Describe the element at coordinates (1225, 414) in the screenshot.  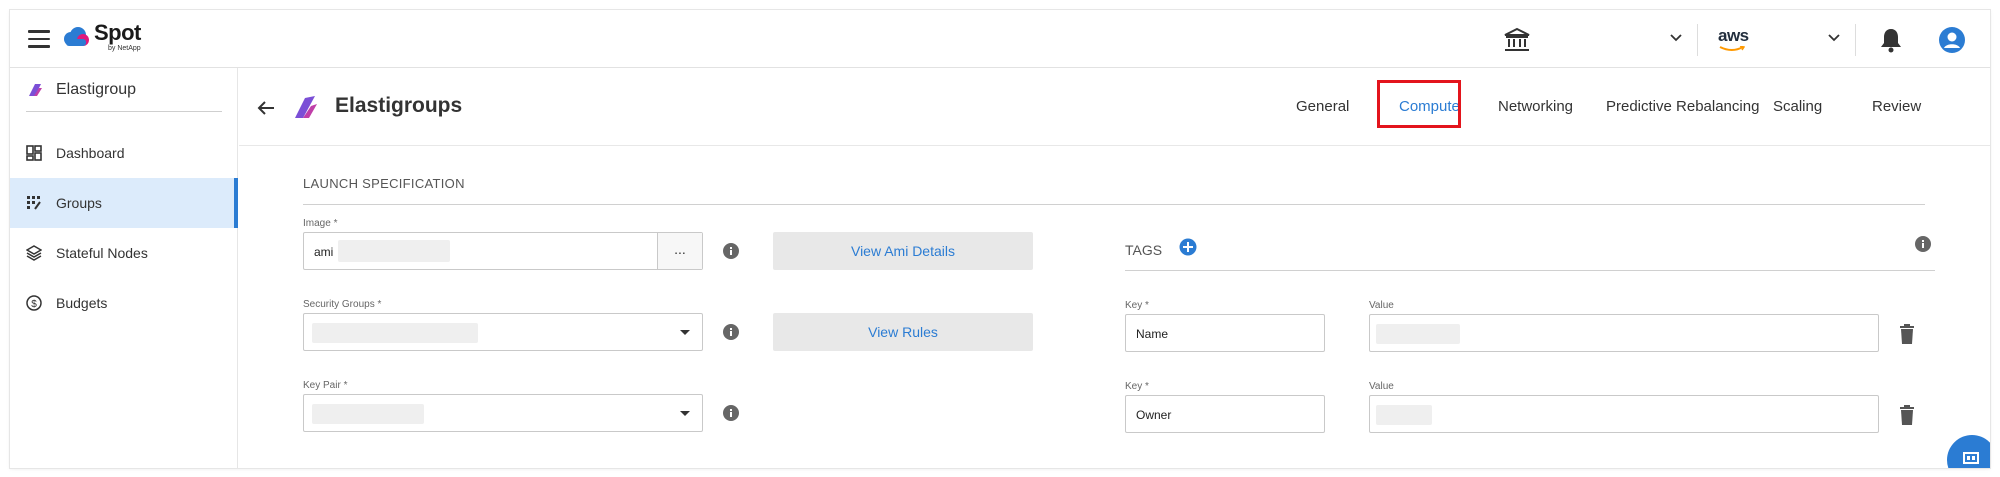
I see `tag-key-input: Owner` at that location.